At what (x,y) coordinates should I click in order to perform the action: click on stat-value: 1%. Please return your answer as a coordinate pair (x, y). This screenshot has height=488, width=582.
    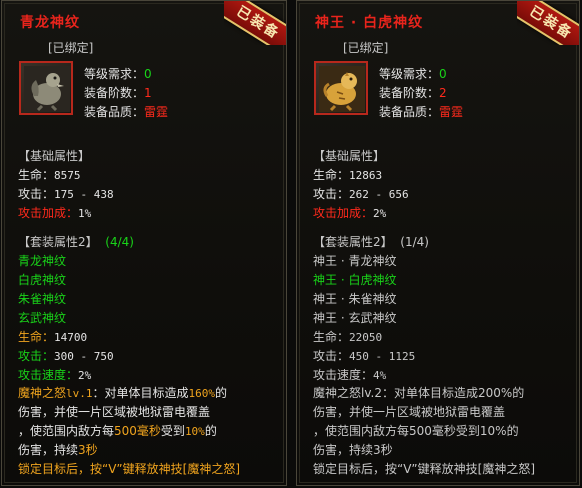
    Looking at the image, I should click on (85, 213).